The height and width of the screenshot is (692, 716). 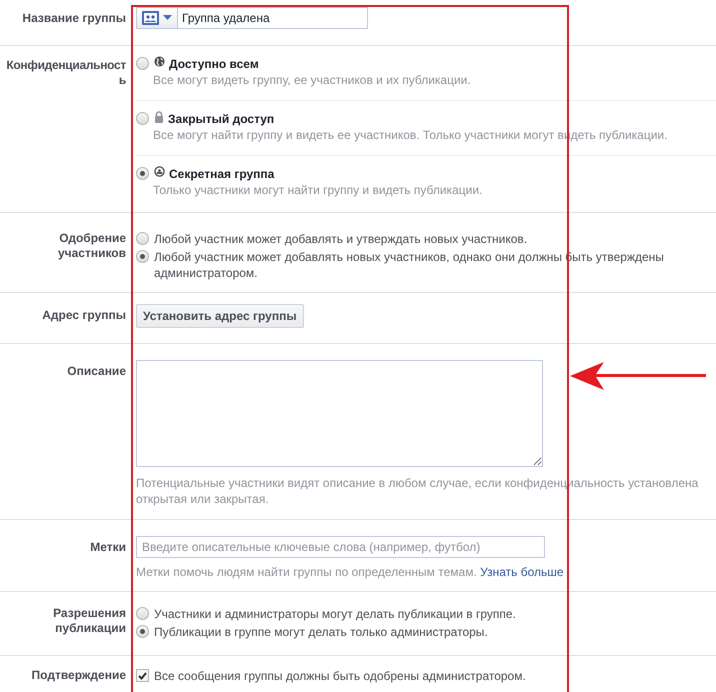 What do you see at coordinates (150, 18) in the screenshot?
I see `people-icon` at bounding box center [150, 18].